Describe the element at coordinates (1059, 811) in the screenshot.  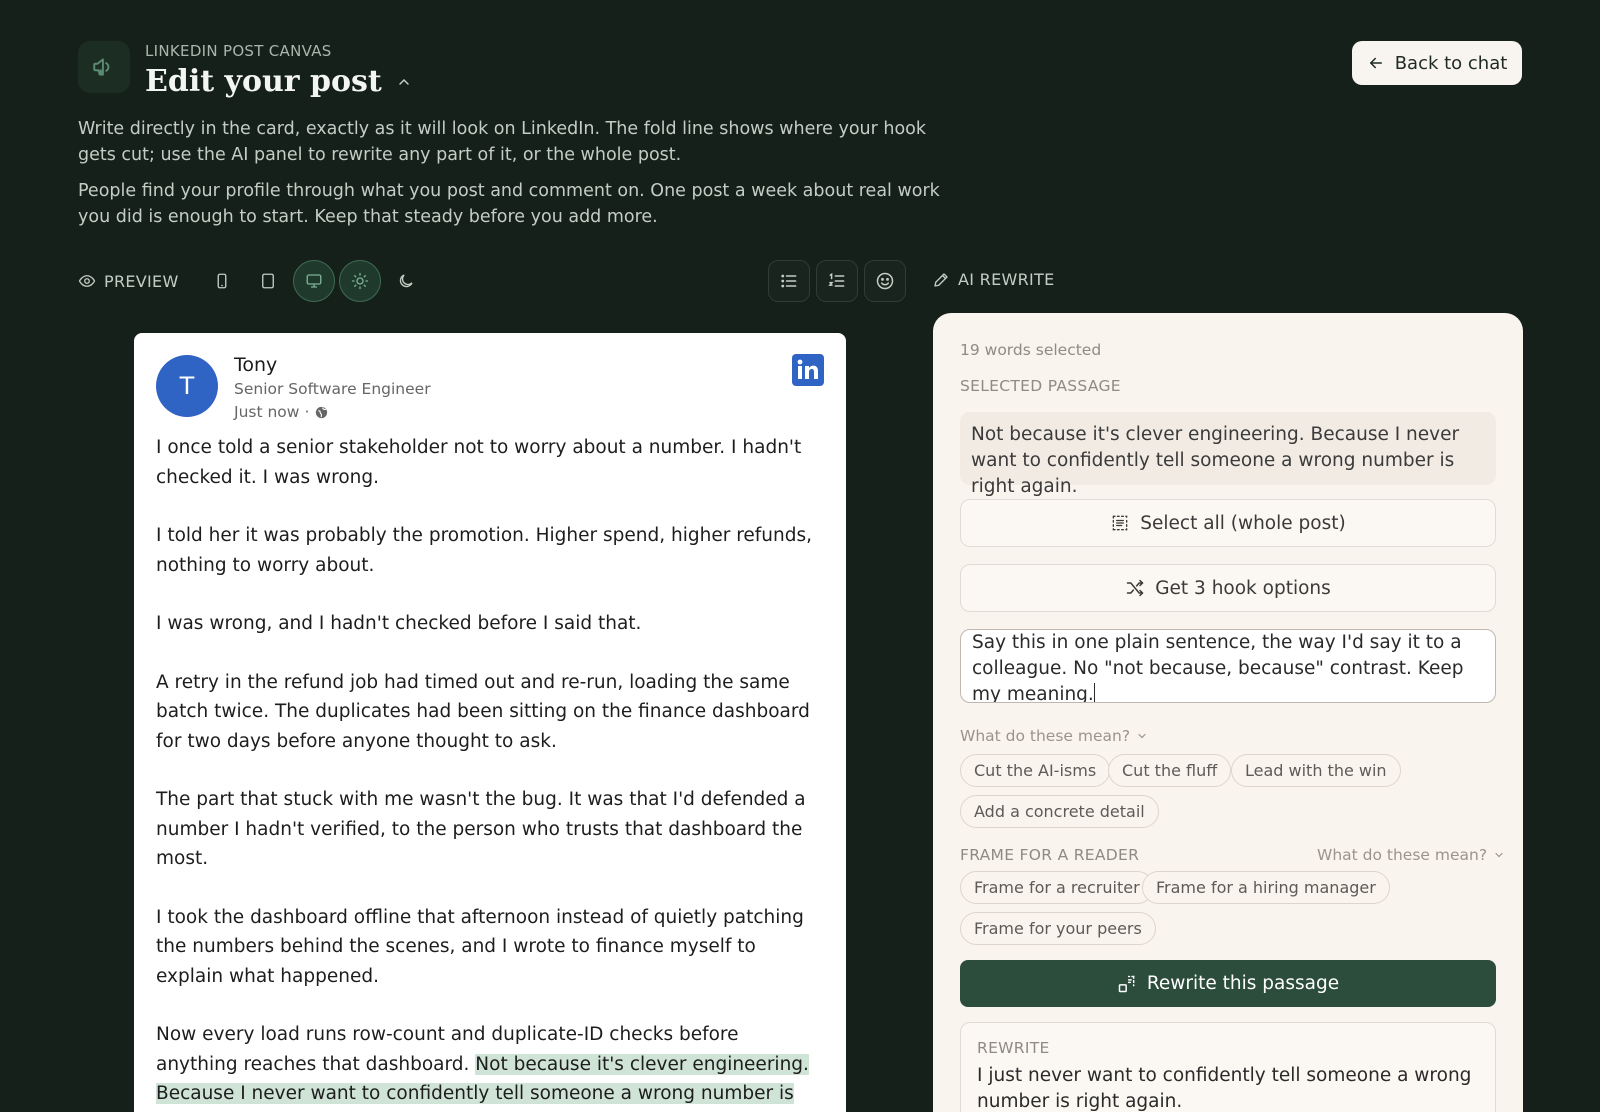
I see `chip-add-concrete-detail: Add a concrete detail` at that location.